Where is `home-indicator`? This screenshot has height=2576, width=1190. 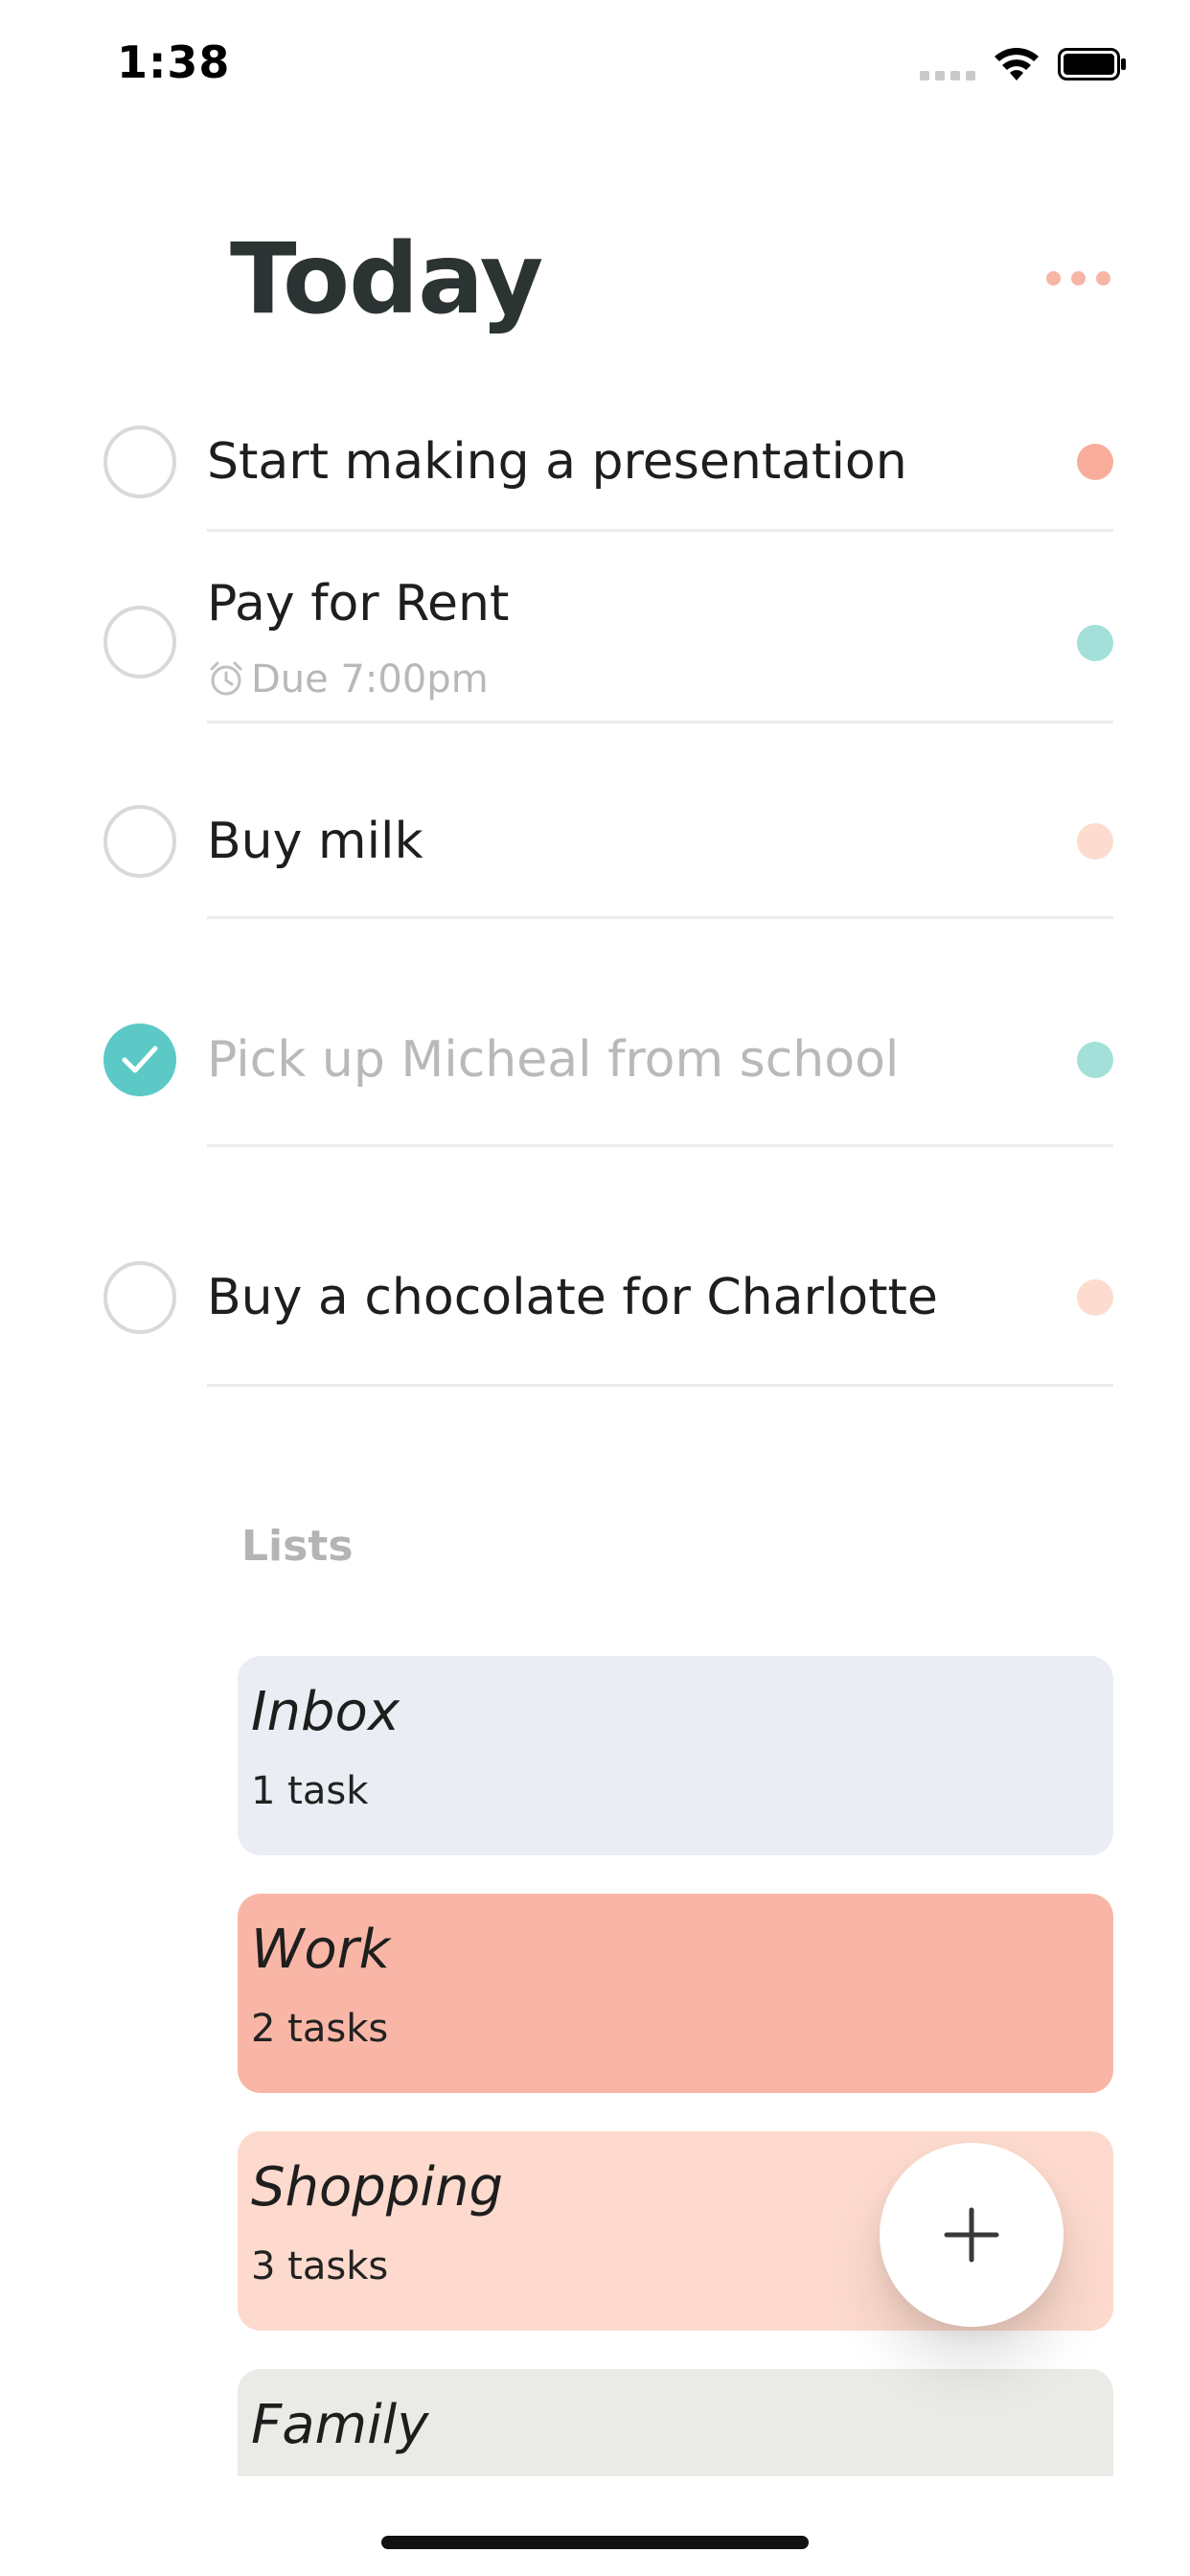 home-indicator is located at coordinates (595, 2542).